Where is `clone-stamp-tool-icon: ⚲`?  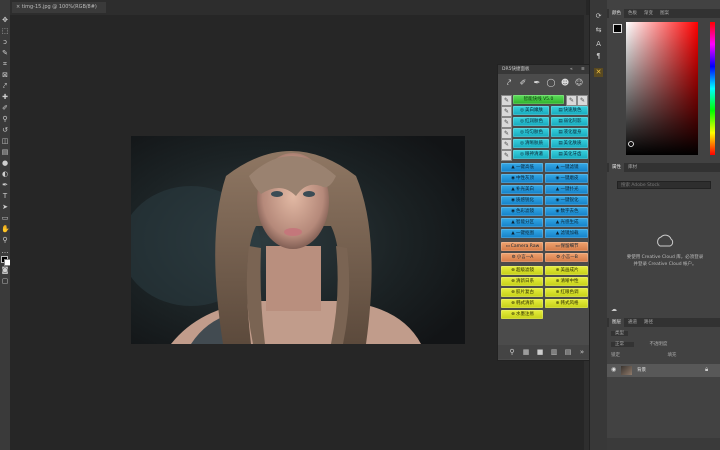
clone-stamp-tool-icon: ⚲ is located at coordinates (5, 119).